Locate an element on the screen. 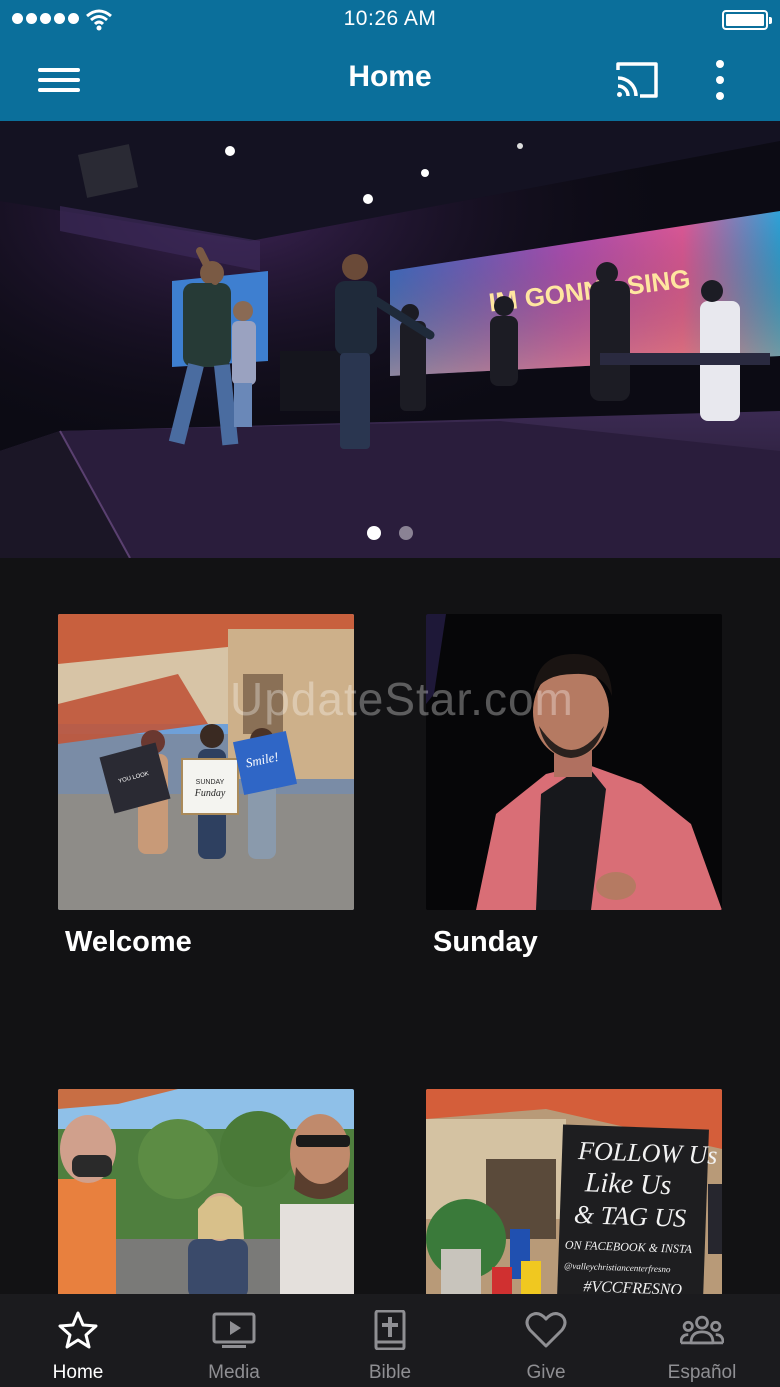 The height and width of the screenshot is (1387, 780). chalk-line-2: Like Us is located at coordinates (627, 1184).